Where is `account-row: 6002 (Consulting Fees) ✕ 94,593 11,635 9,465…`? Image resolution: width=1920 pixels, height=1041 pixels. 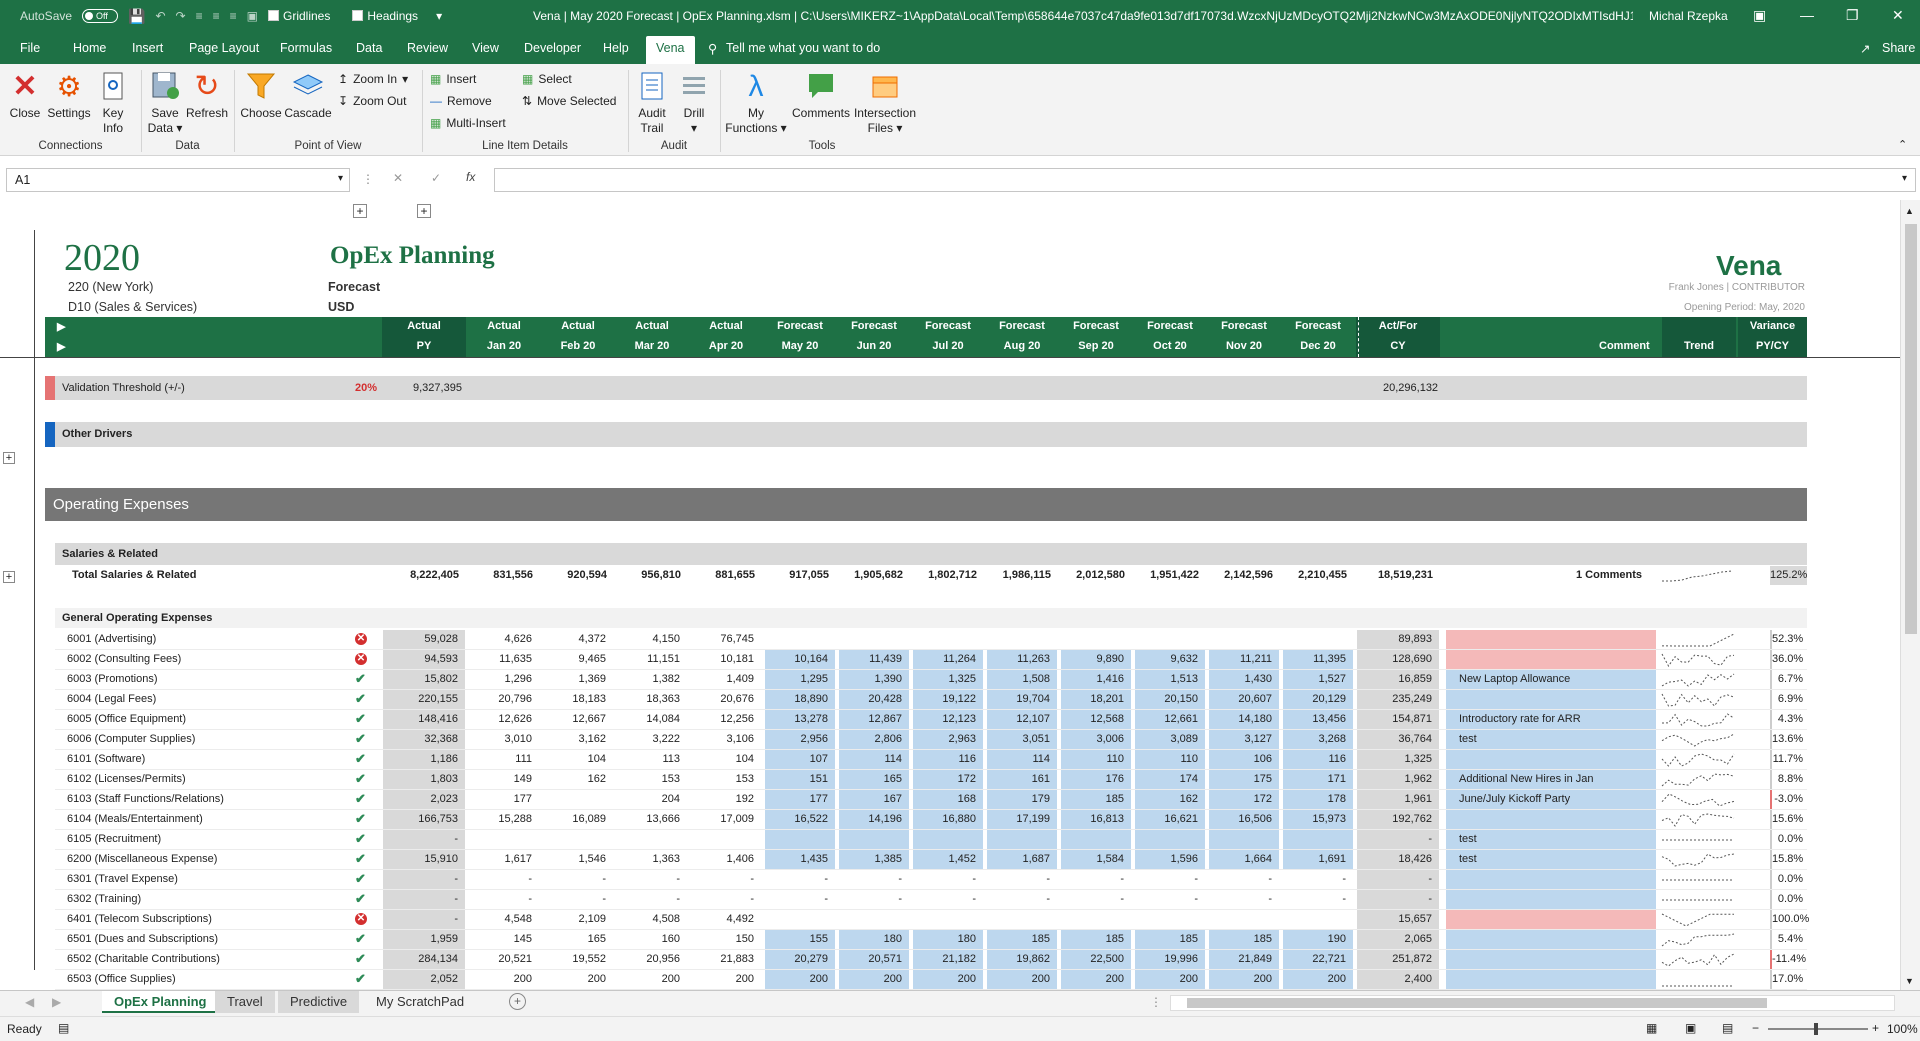 account-row: 6002 (Consulting Fees) ✕ 94,593 11,635 9,465… is located at coordinates (960, 660).